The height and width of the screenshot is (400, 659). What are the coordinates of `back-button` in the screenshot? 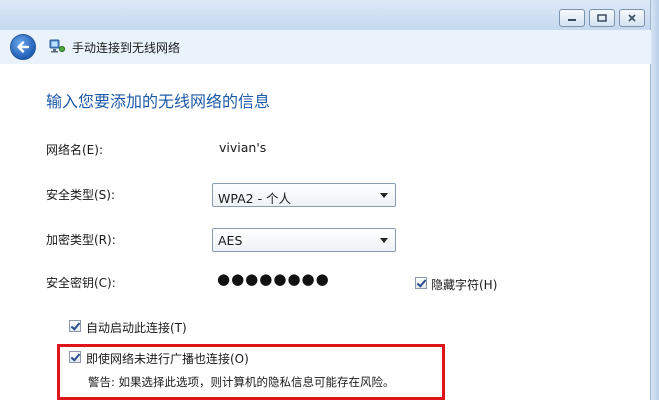 It's located at (23, 47).